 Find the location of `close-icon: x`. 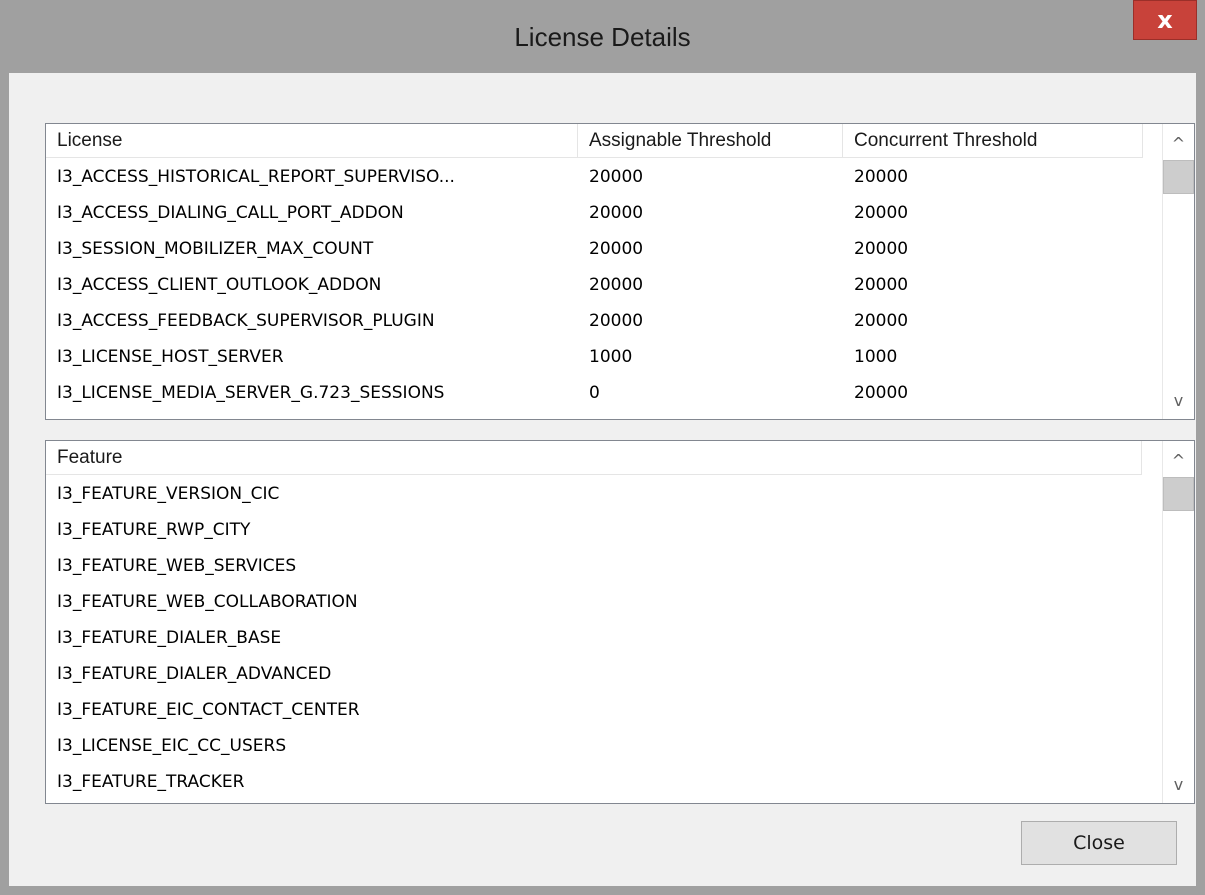

close-icon: x is located at coordinates (1165, 20).